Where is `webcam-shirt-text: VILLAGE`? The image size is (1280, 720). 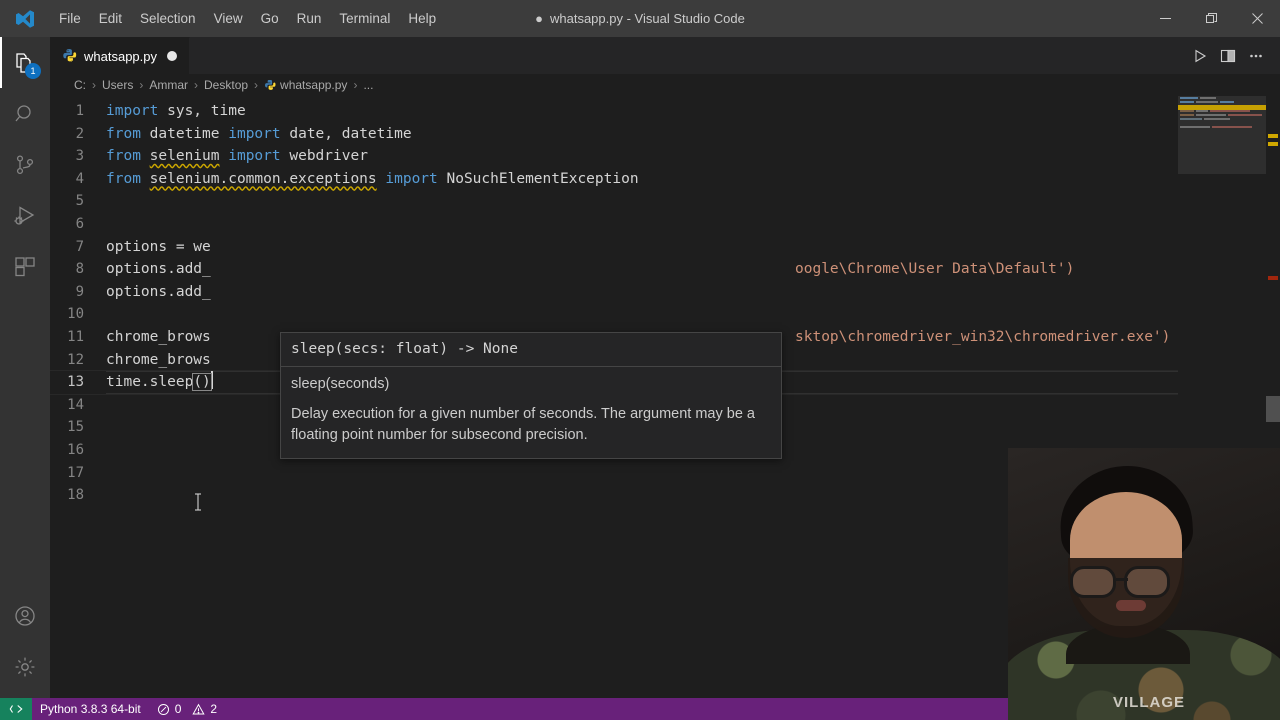 webcam-shirt-text: VILLAGE is located at coordinates (1148, 702).